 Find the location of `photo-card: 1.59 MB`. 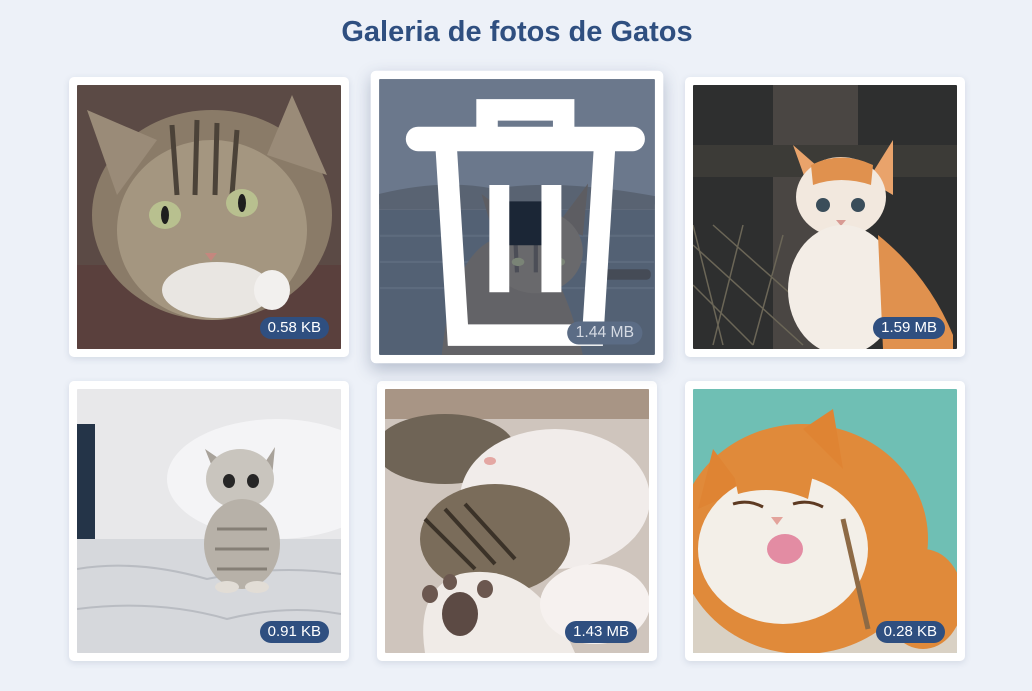

photo-card: 1.59 MB is located at coordinates (825, 217).